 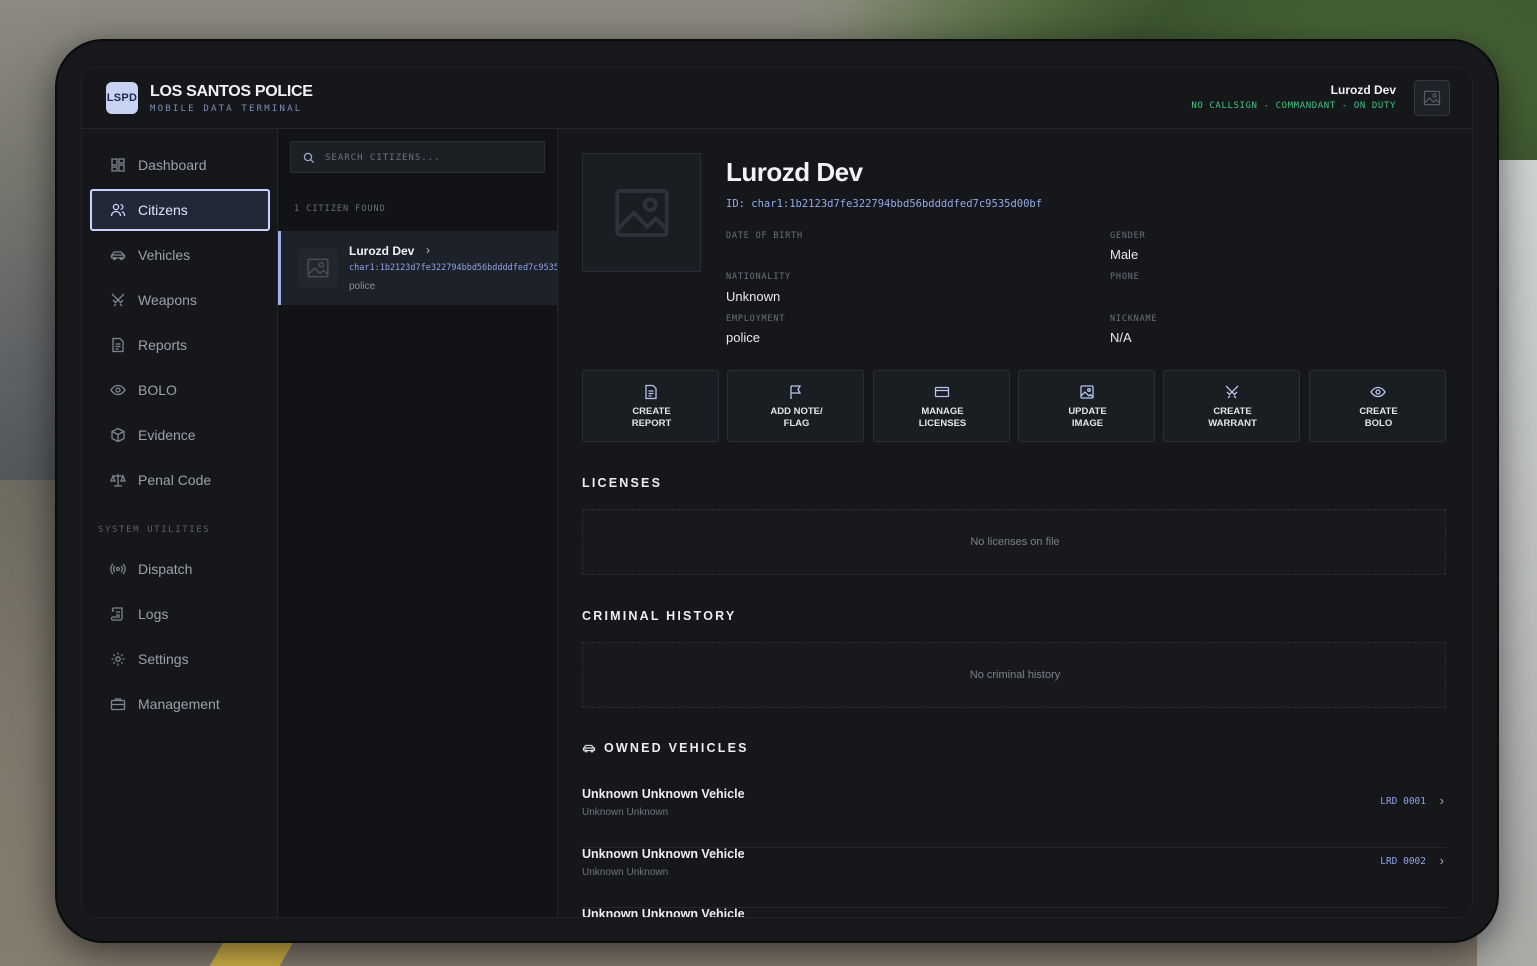 What do you see at coordinates (154, 530) in the screenshot?
I see `section-system-utilities: SYSTEM UTILITIES` at bounding box center [154, 530].